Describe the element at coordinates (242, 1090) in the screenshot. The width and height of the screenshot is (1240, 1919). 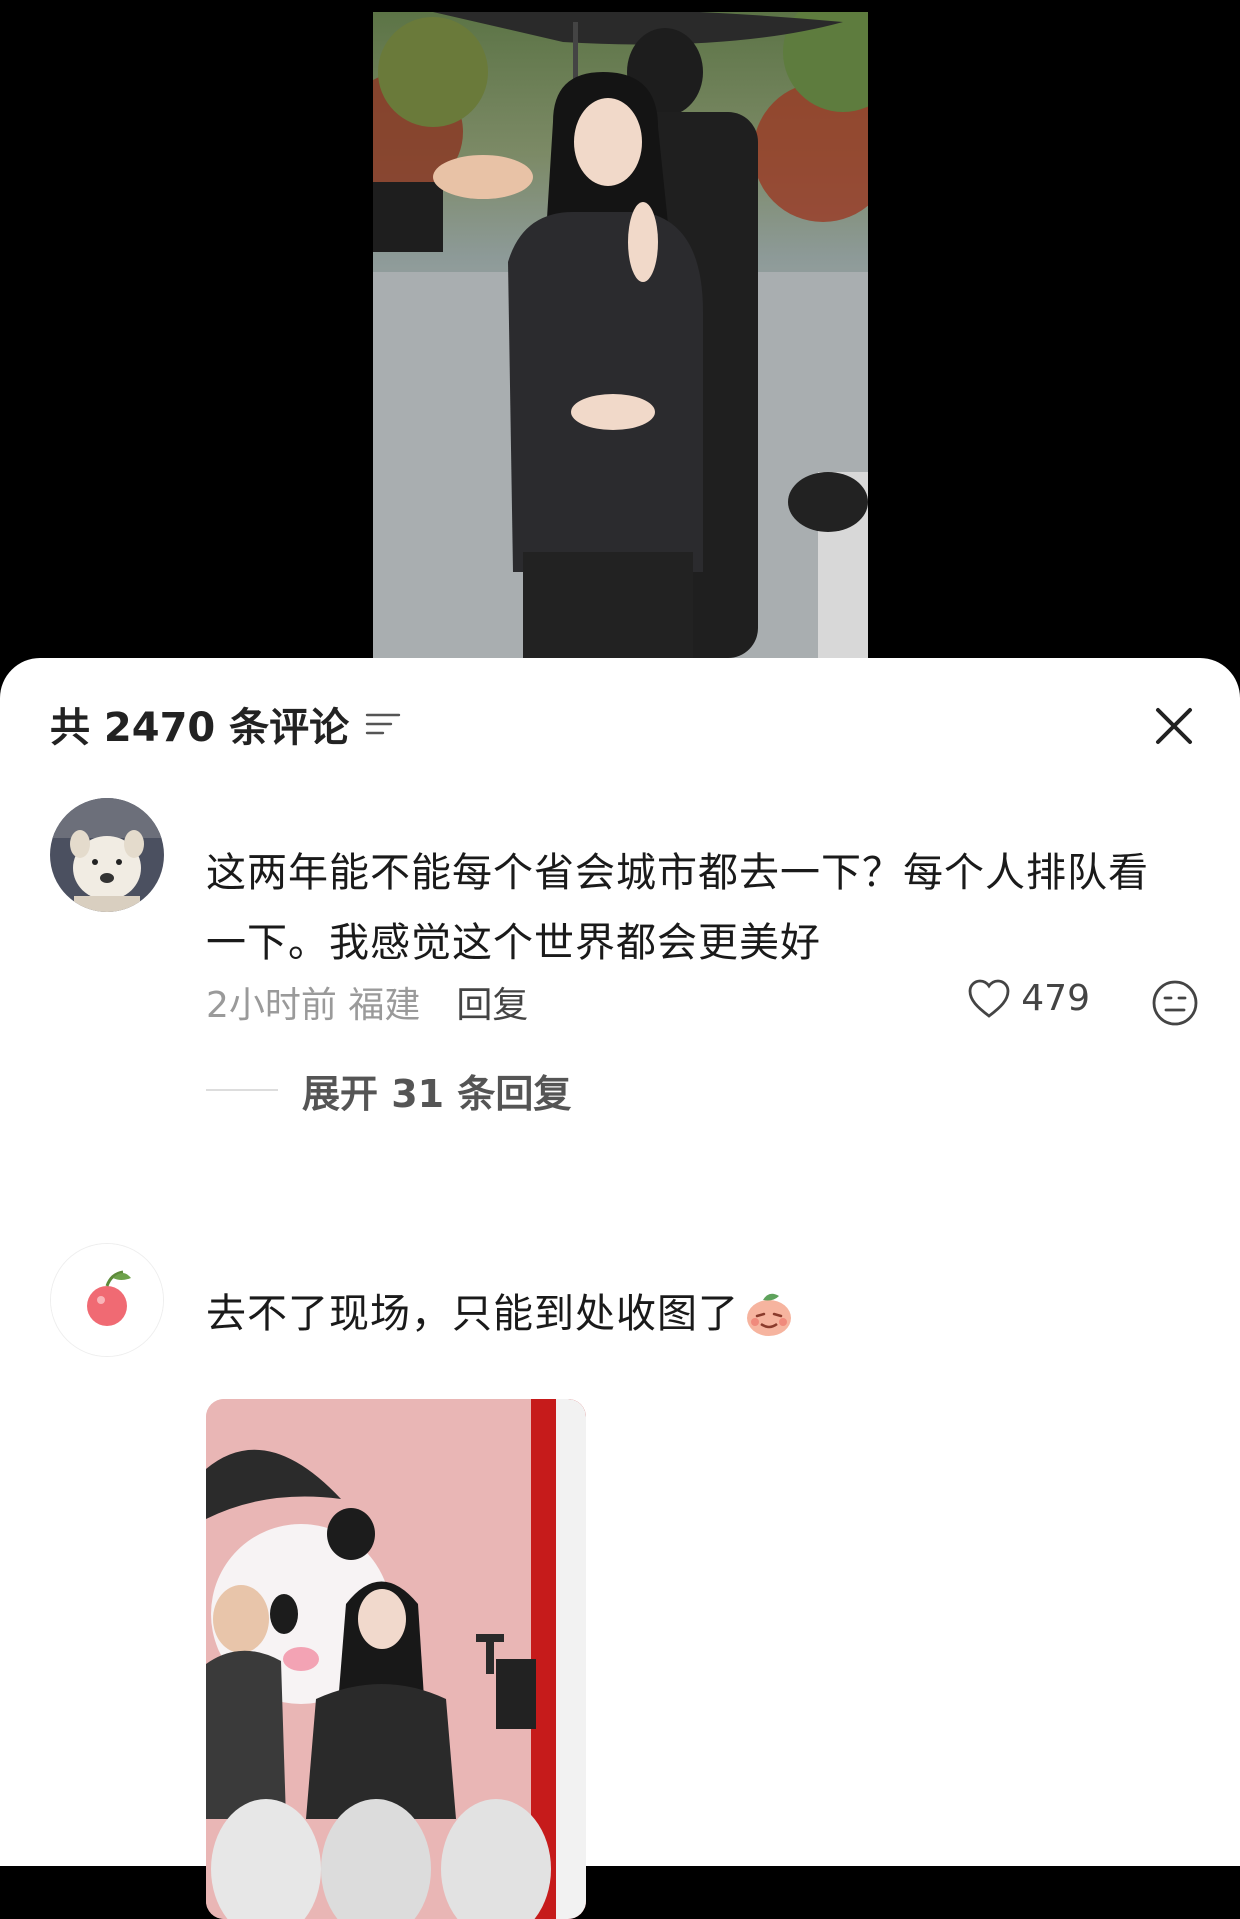
I see `expand-divider-line` at that location.